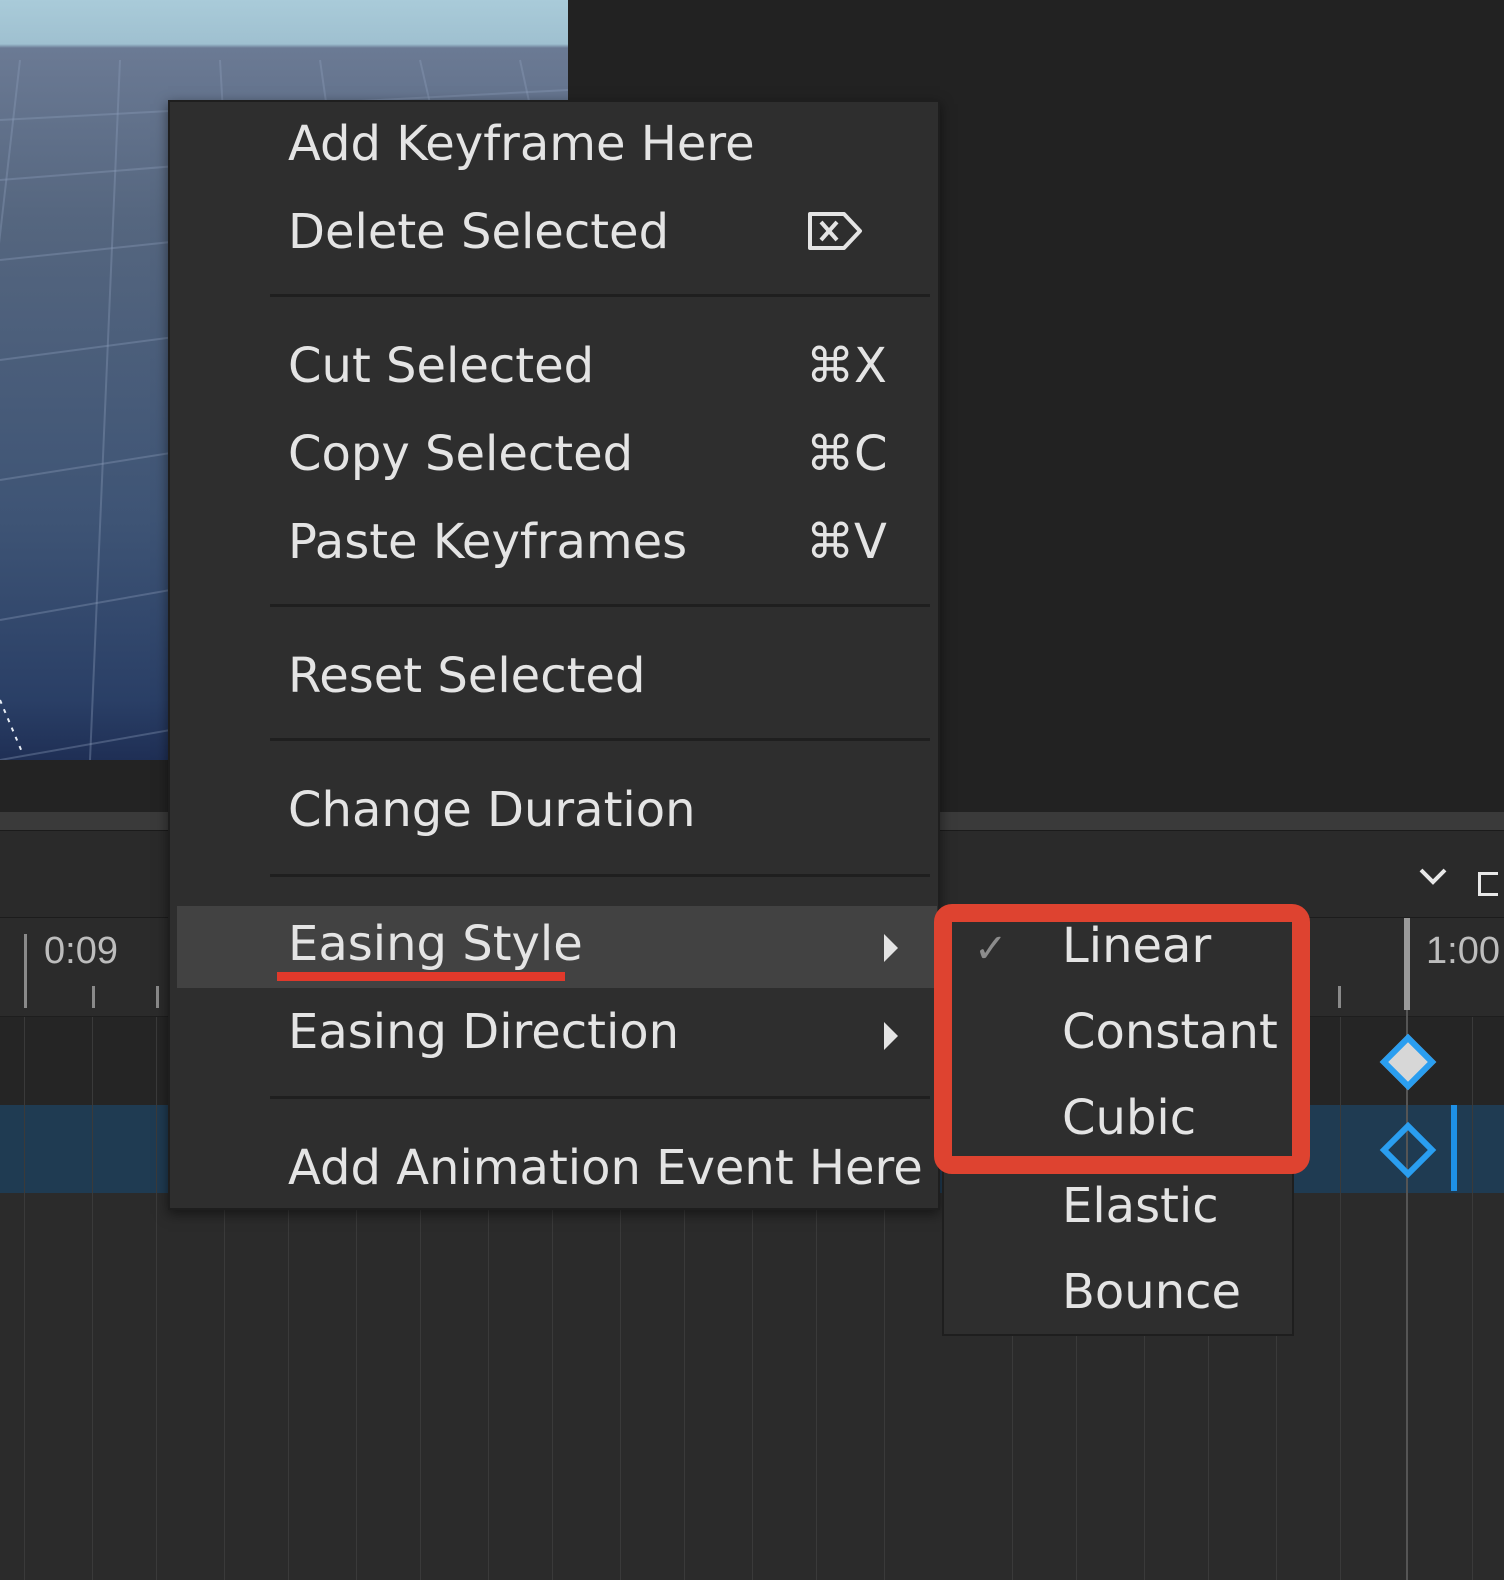  I want to click on menu-item-label: Add Animation Event Here, so click(605, 1168).